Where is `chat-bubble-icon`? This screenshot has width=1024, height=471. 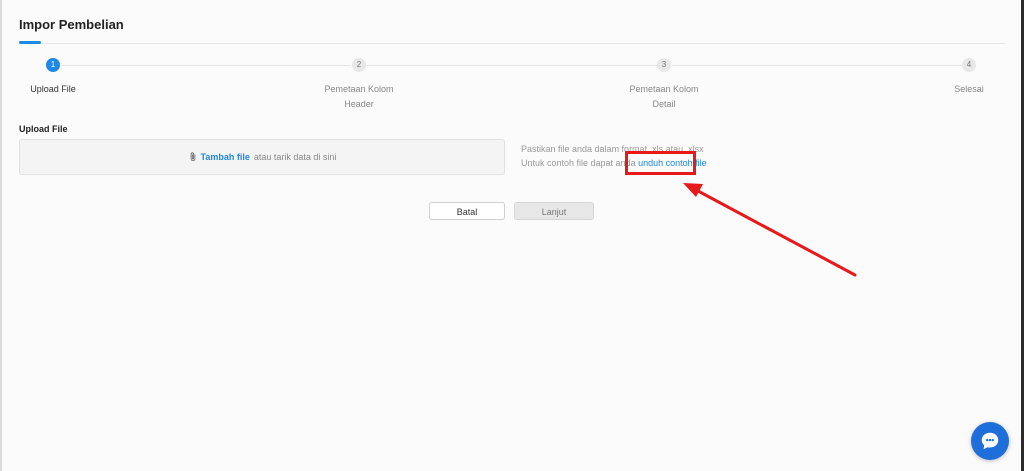 chat-bubble-icon is located at coordinates (990, 441).